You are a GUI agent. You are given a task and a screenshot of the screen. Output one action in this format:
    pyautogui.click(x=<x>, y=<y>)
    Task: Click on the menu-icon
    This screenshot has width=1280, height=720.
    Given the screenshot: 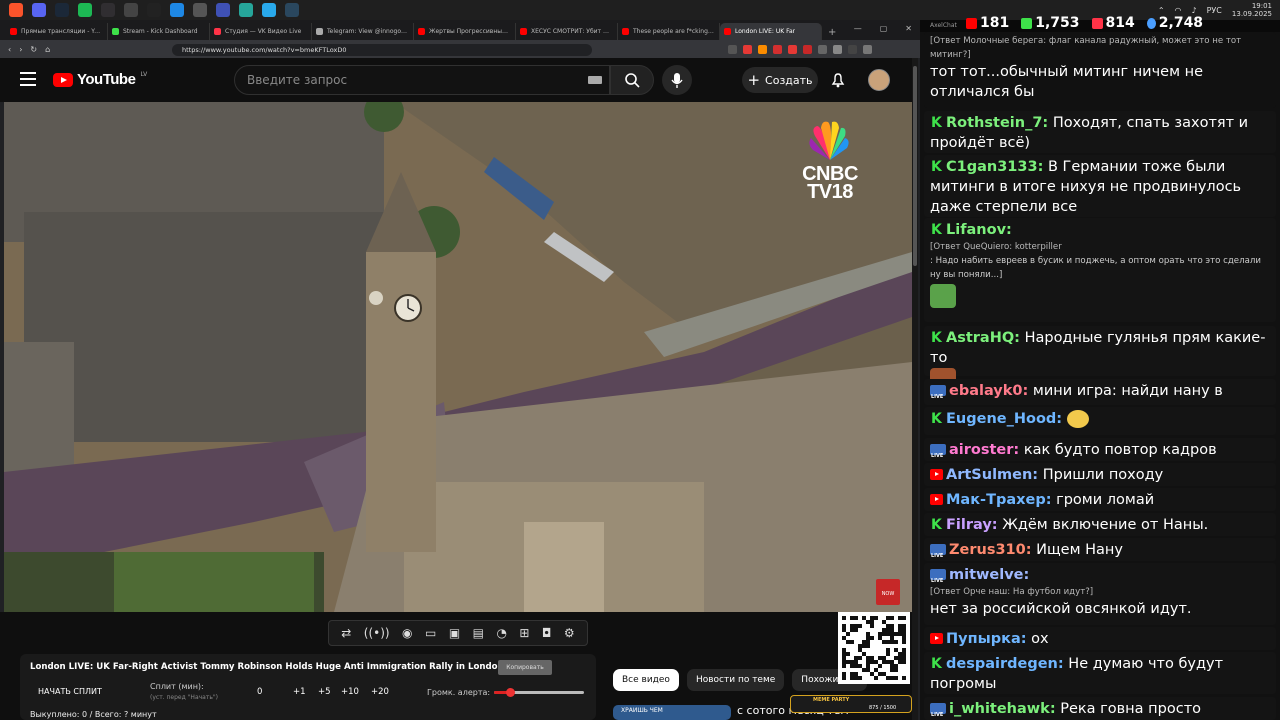 What is the action you would take?
    pyautogui.click(x=867, y=49)
    